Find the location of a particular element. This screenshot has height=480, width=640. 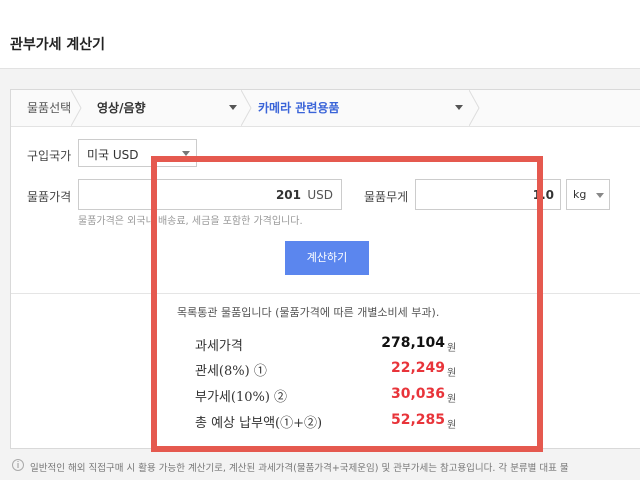

weight-unit-select: kg is located at coordinates (588, 194).